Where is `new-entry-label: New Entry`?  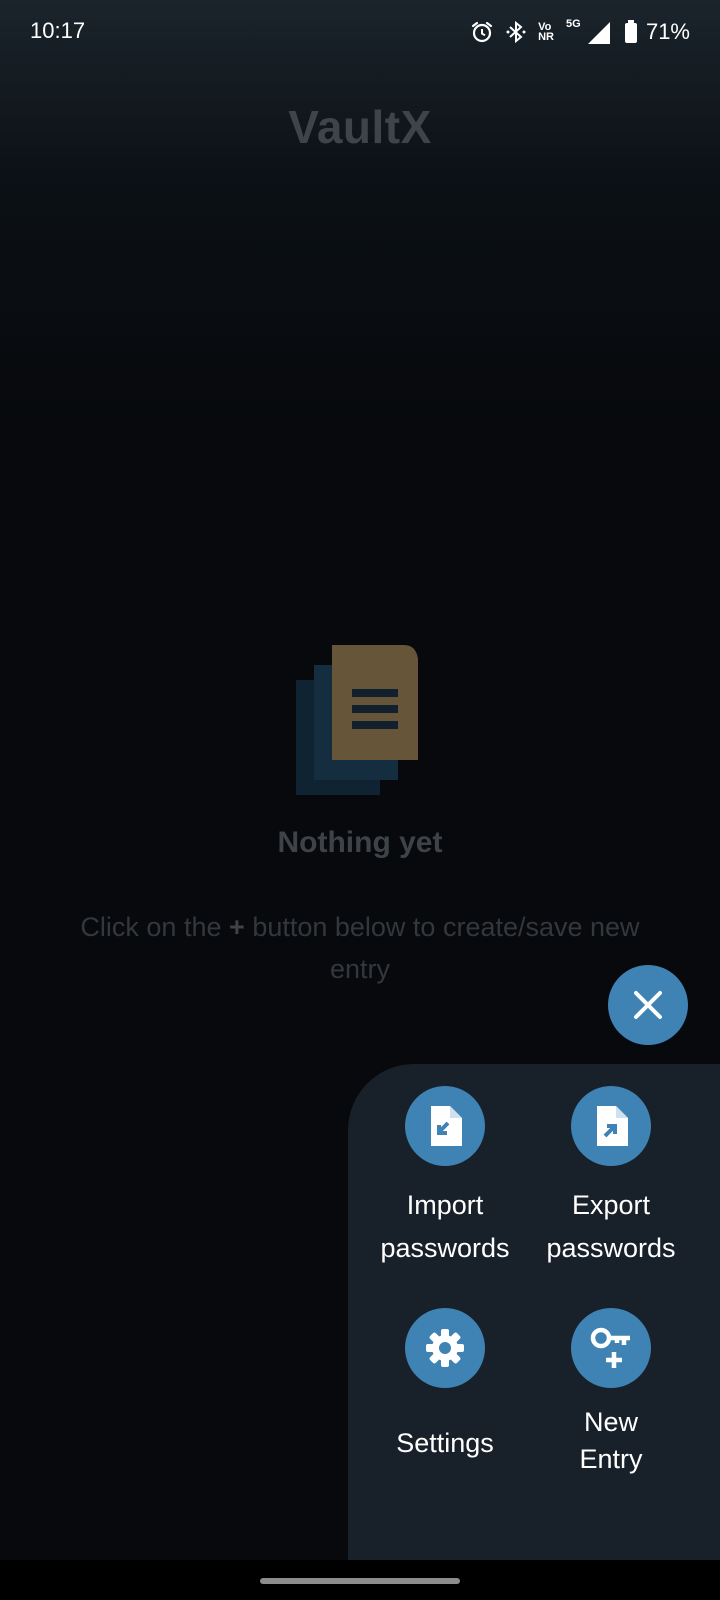 new-entry-label: New Entry is located at coordinates (611, 1440).